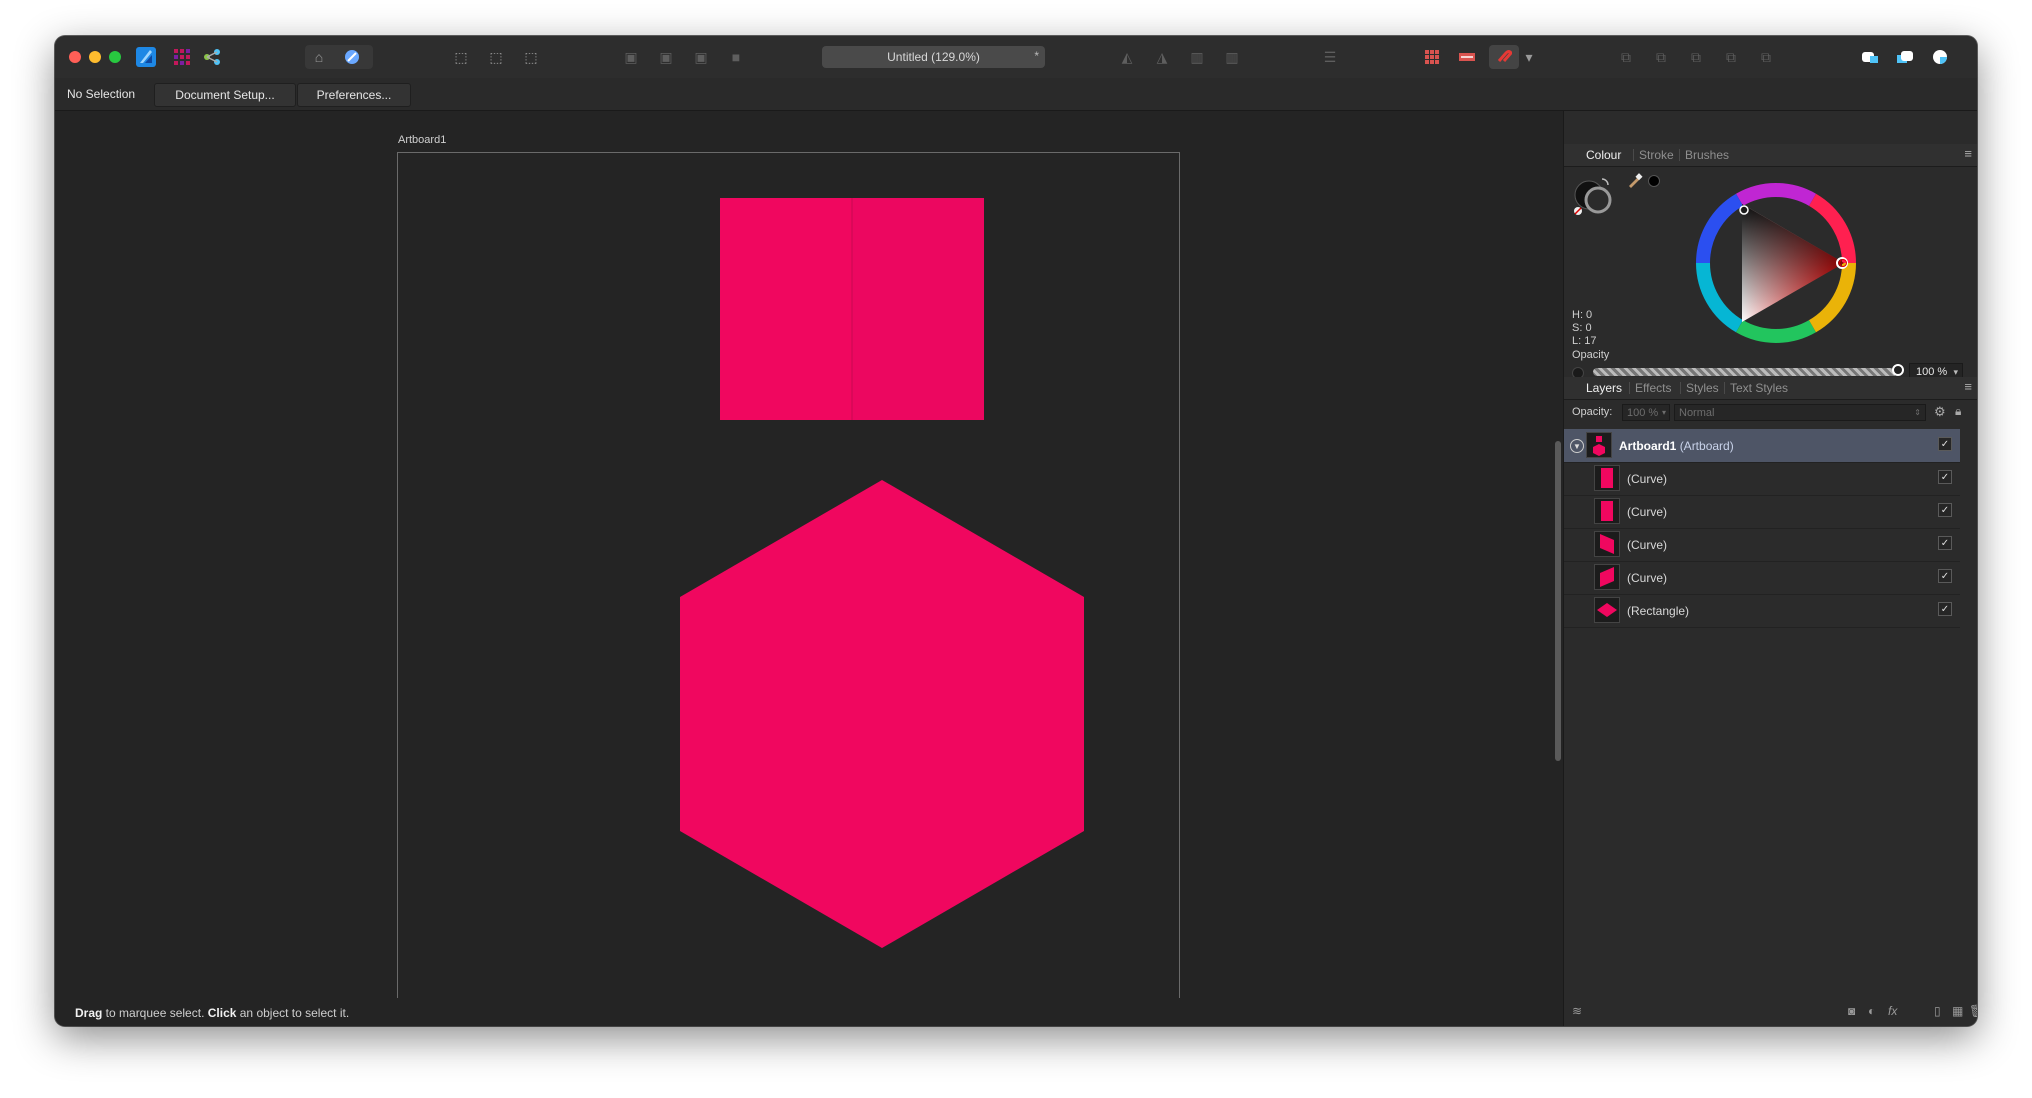  I want to click on layer-name: (Rectangle), so click(1658, 611).